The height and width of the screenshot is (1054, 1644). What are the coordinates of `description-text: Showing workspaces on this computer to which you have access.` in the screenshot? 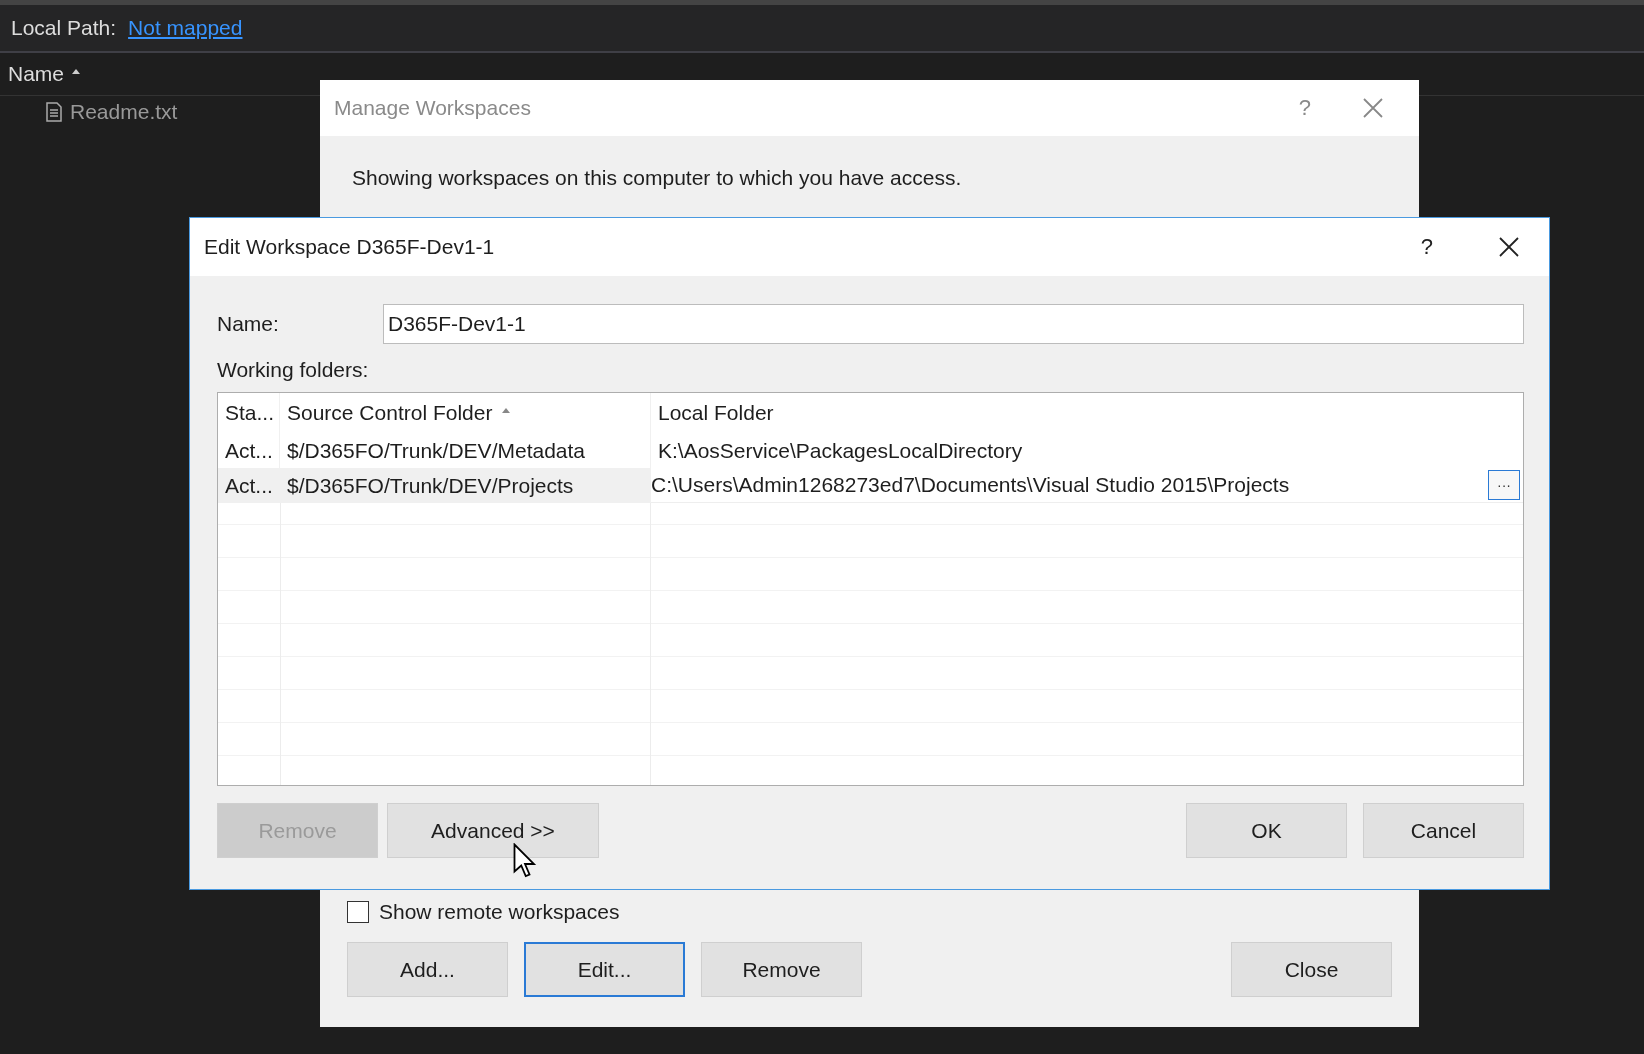 It's located at (657, 178).